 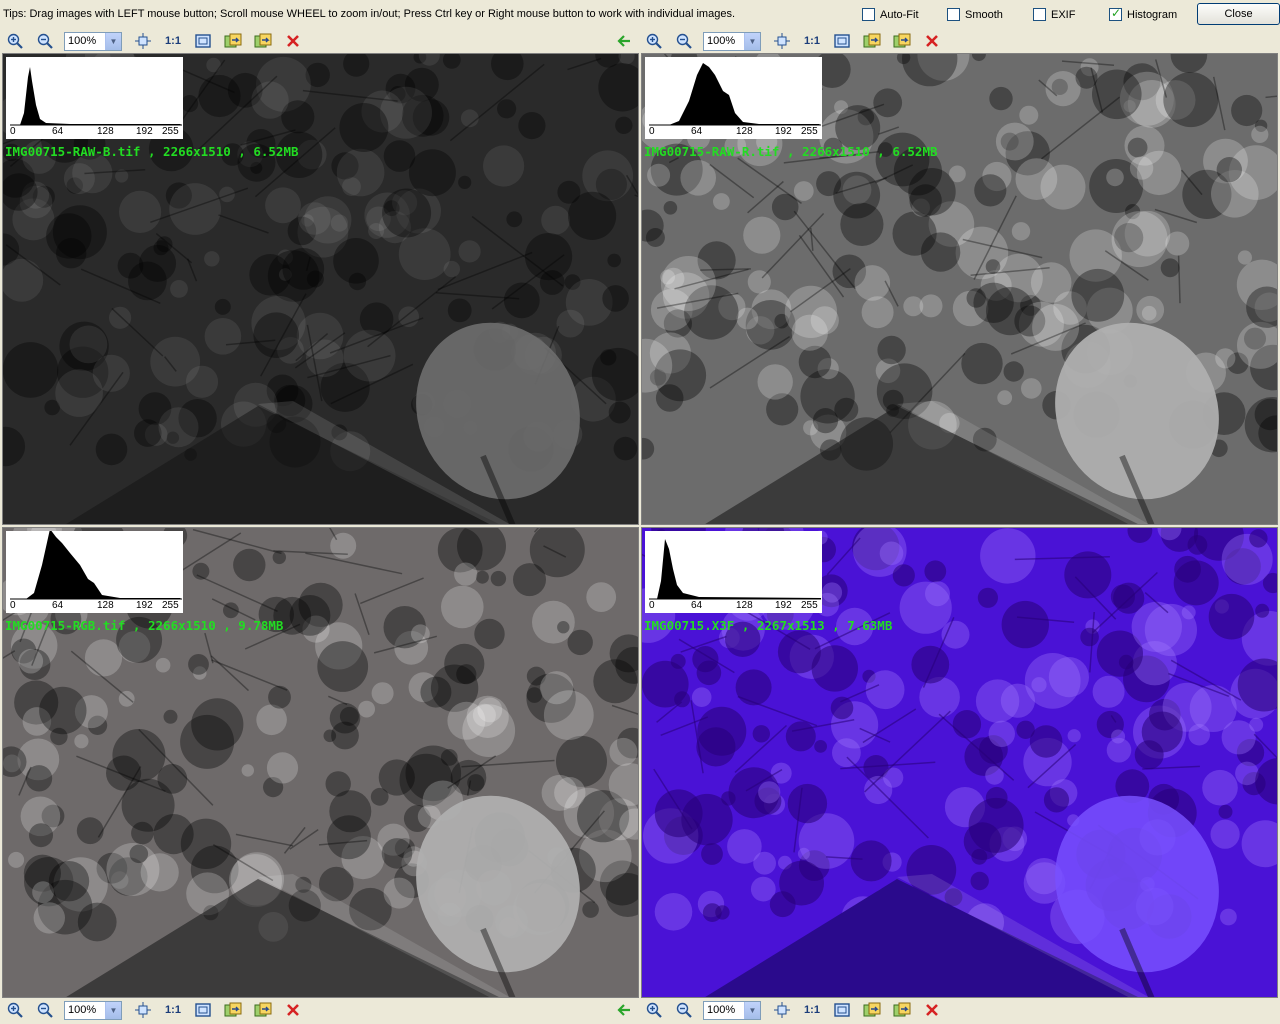 What do you see at coordinates (961, 41) in the screenshot?
I see `panel-toolbar-top-right: 100% ▼ 1:1` at bounding box center [961, 41].